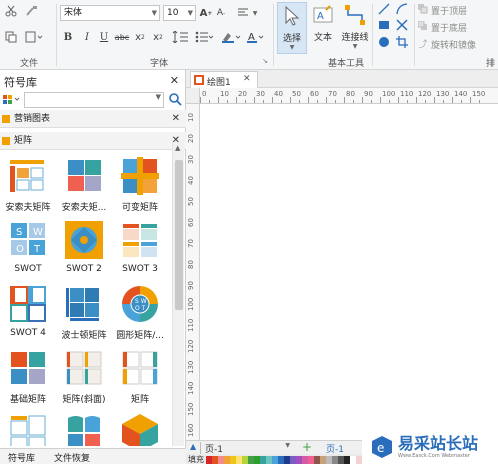  Describe the element at coordinates (423, 26) in the screenshot. I see `send-back-icon` at that location.